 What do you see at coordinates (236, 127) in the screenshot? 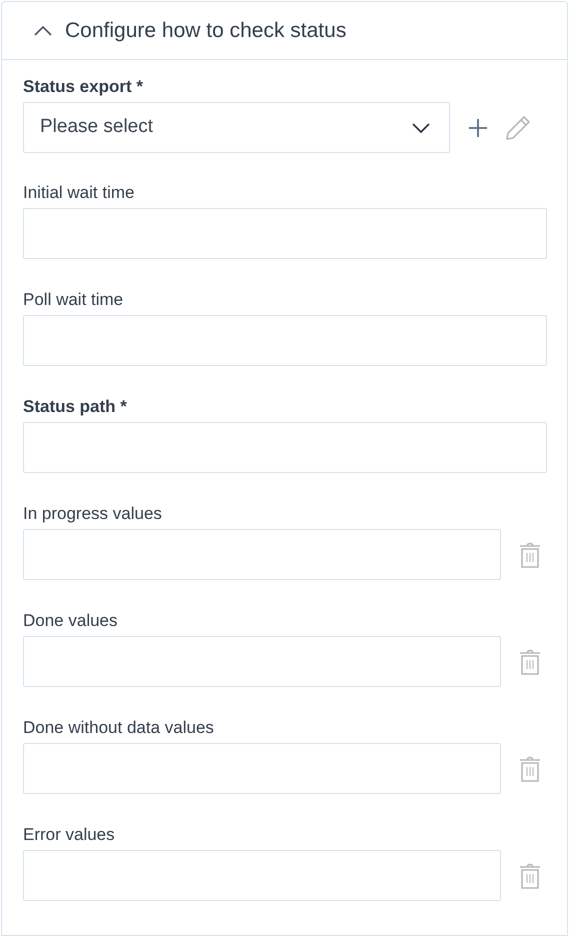
I see `select-field: Please select` at bounding box center [236, 127].